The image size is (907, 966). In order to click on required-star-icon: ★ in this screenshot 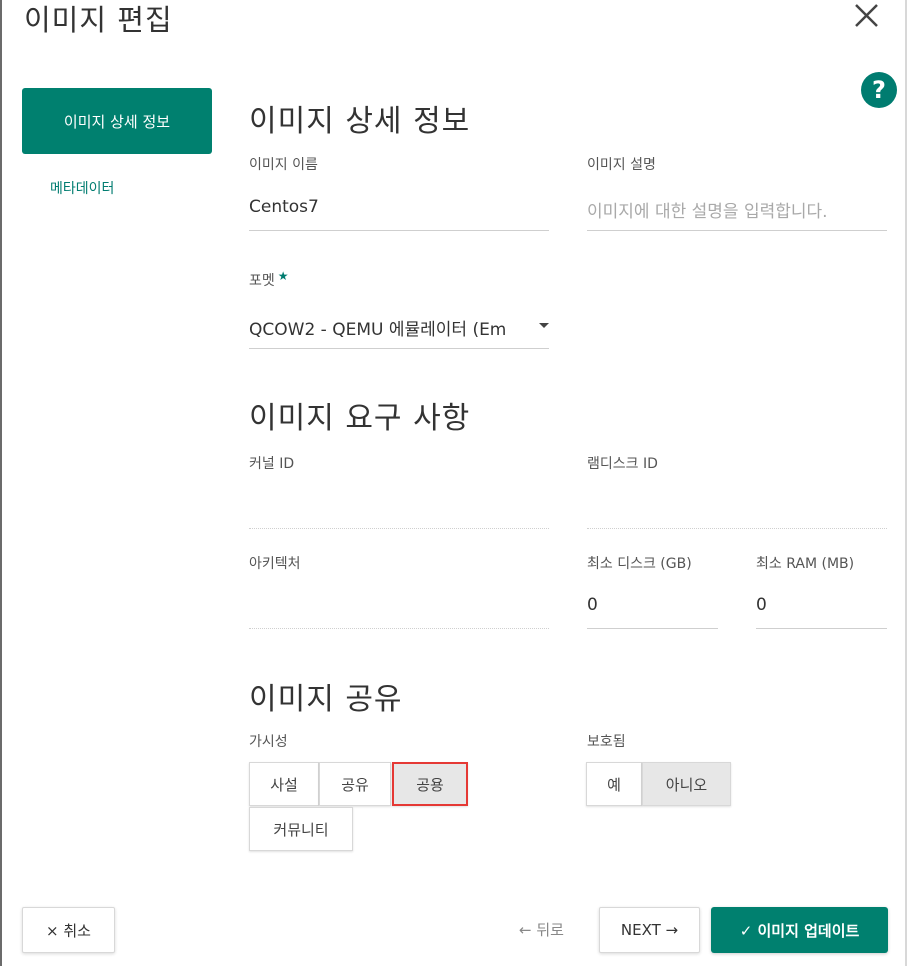, I will do `click(283, 276)`.